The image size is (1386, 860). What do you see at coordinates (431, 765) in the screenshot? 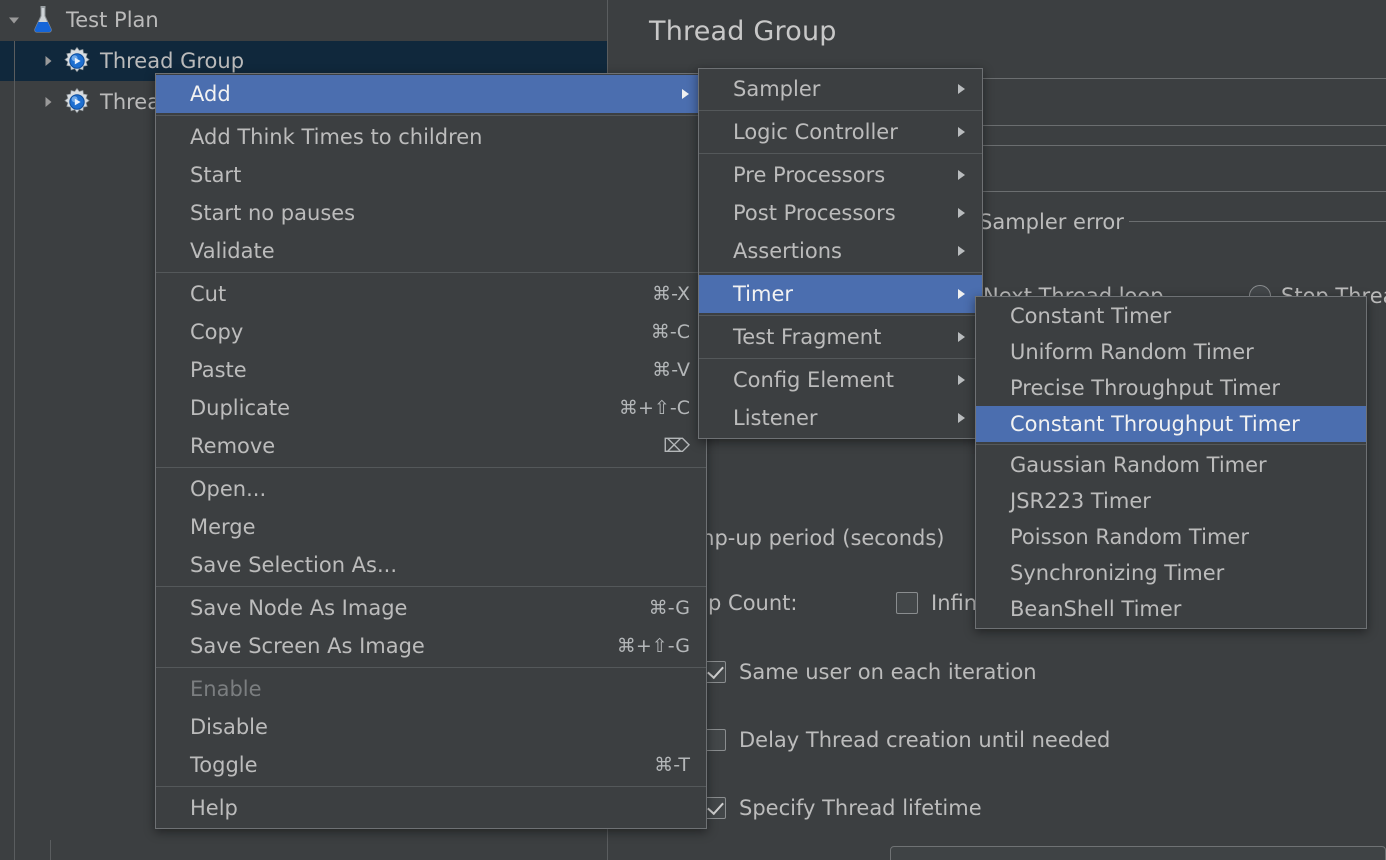
I see `menu-item-toggle: Toggle ⌘-T` at bounding box center [431, 765].